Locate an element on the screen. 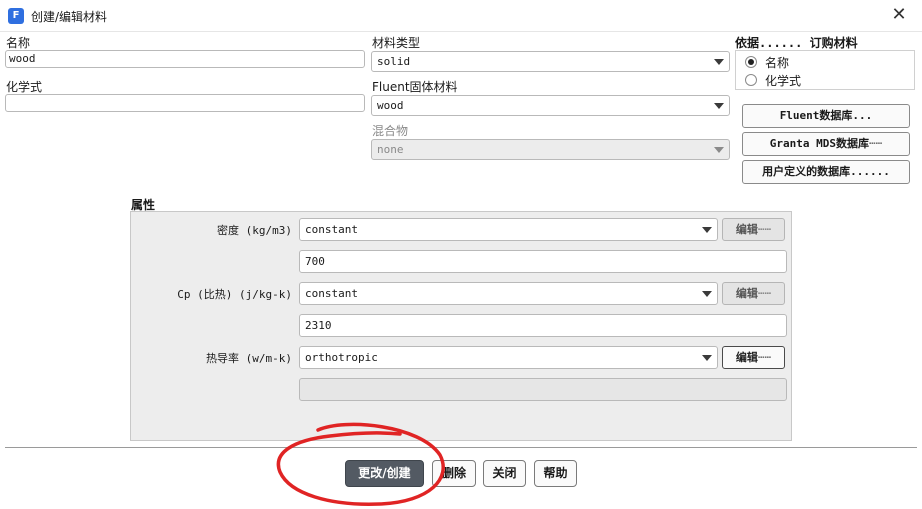 Image resolution: width=922 pixels, height=509 pixels. formula-input is located at coordinates (185, 103).